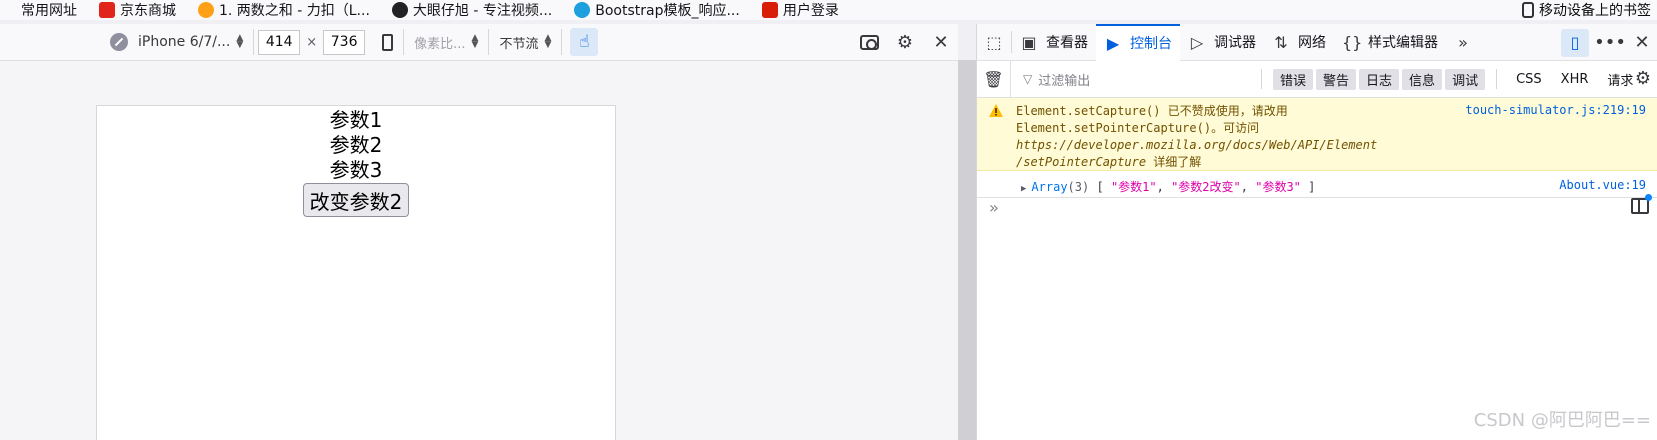 Image resolution: width=1657 pixels, height=440 pixels. Describe the element at coordinates (8, 10) in the screenshot. I see `folder-icon` at that location.